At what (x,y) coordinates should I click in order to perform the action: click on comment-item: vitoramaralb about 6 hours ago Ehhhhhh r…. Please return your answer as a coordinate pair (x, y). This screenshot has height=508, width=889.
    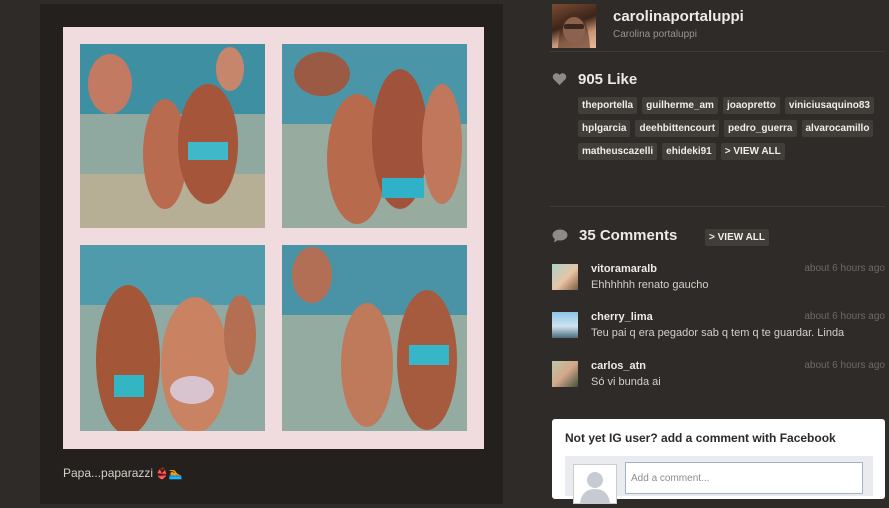
    Looking at the image, I should click on (718, 283).